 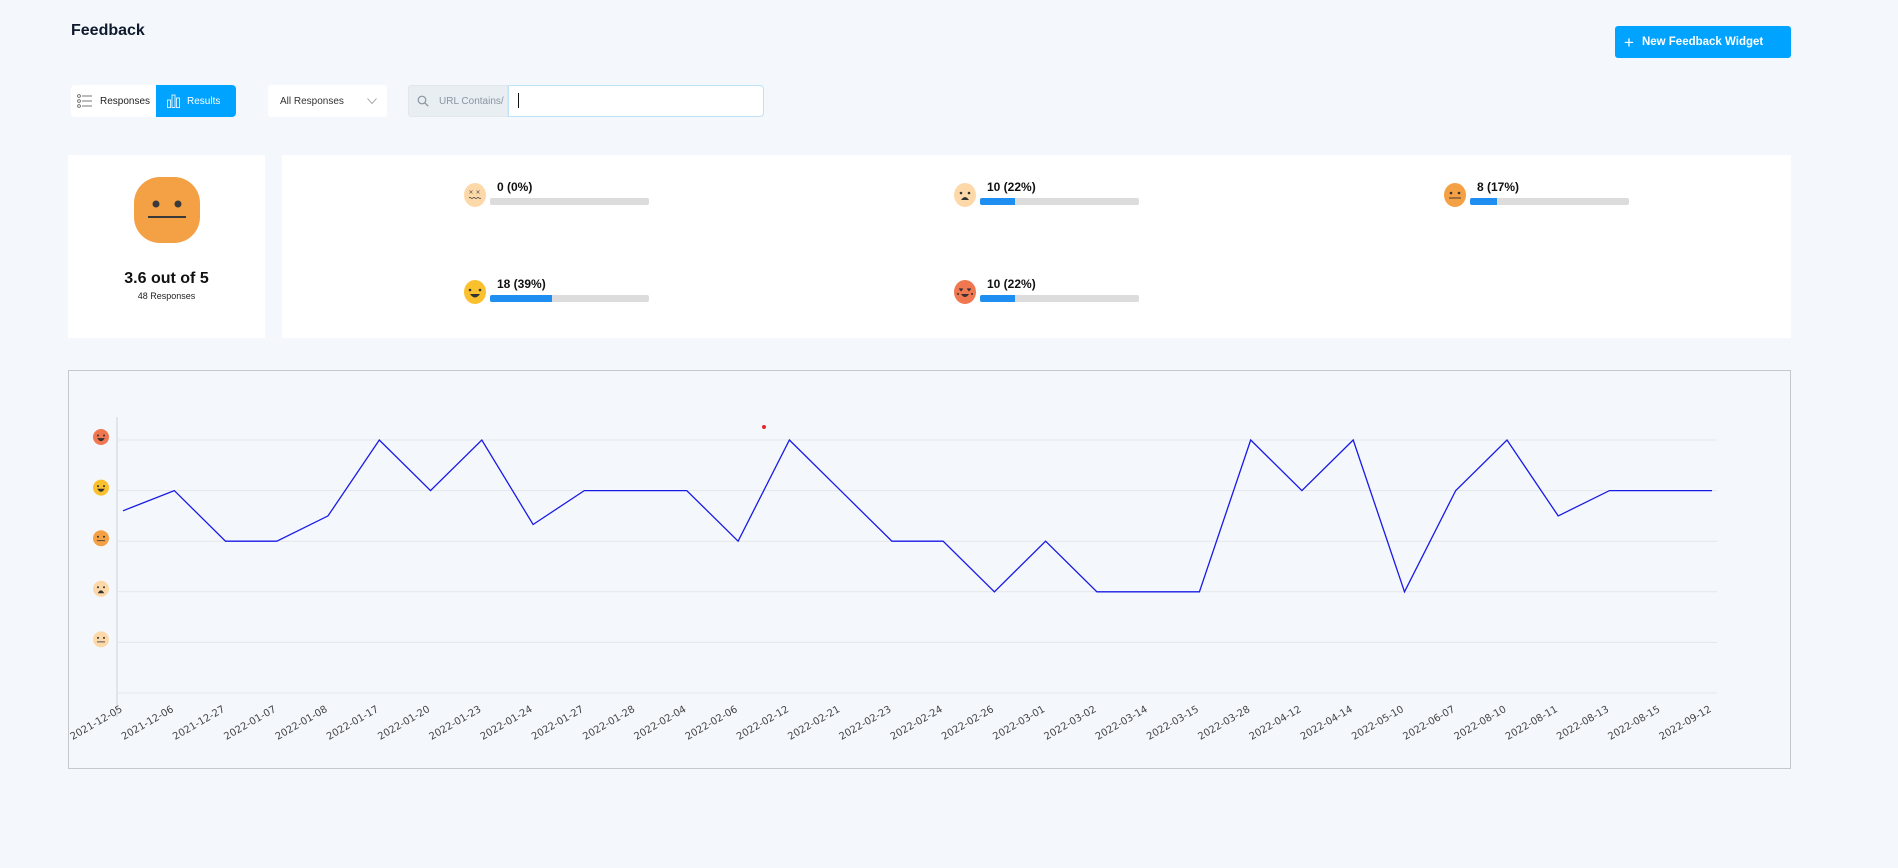 I want to click on x-tick-label: 2022-03-01, so click(x=1019, y=723).